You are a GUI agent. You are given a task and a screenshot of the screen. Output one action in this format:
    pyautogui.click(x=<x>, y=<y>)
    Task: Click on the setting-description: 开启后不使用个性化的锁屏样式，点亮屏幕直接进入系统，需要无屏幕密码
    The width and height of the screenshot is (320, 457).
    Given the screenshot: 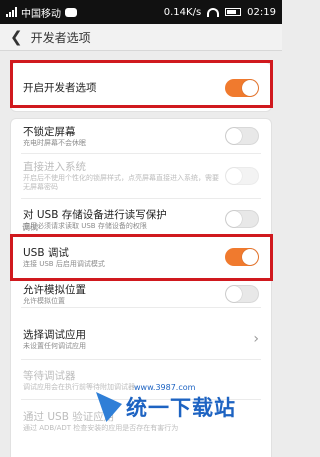 What is the action you would take?
    pyautogui.click(x=121, y=182)
    